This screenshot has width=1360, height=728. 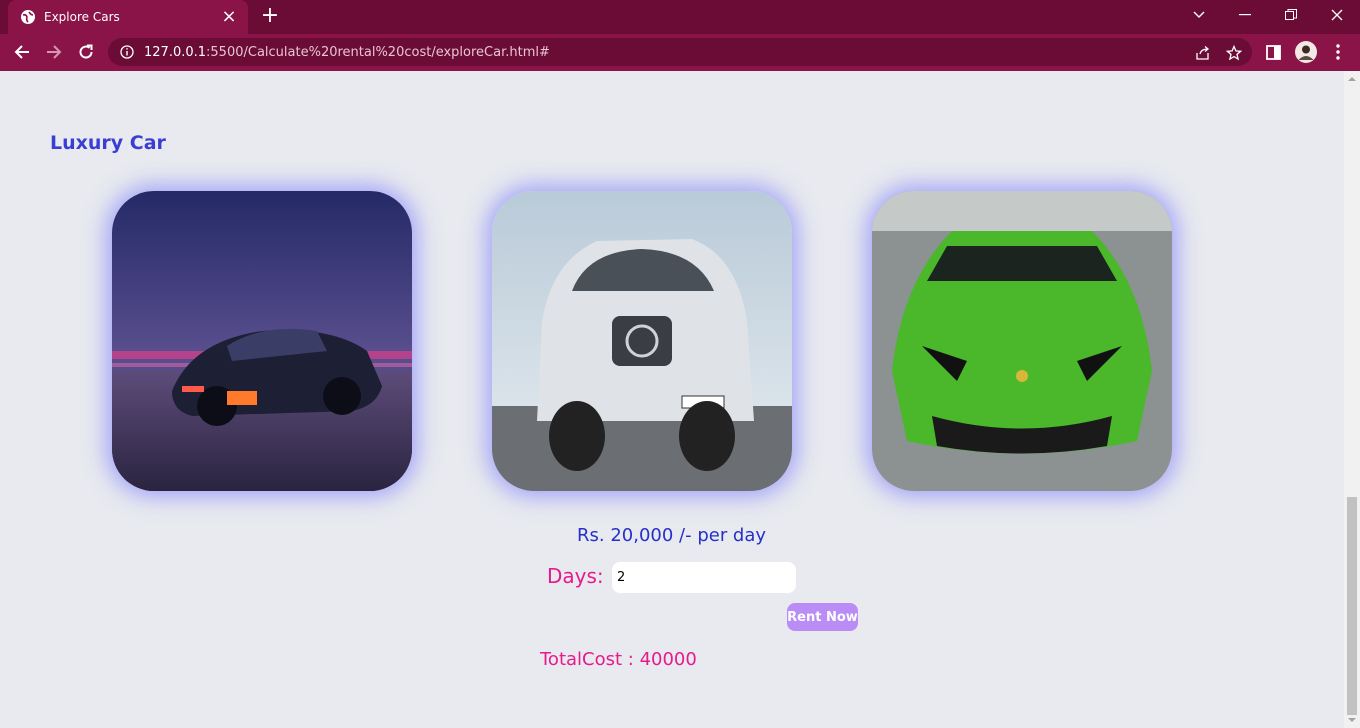 What do you see at coordinates (262, 341) in the screenshot?
I see `car-image-dark-supercar` at bounding box center [262, 341].